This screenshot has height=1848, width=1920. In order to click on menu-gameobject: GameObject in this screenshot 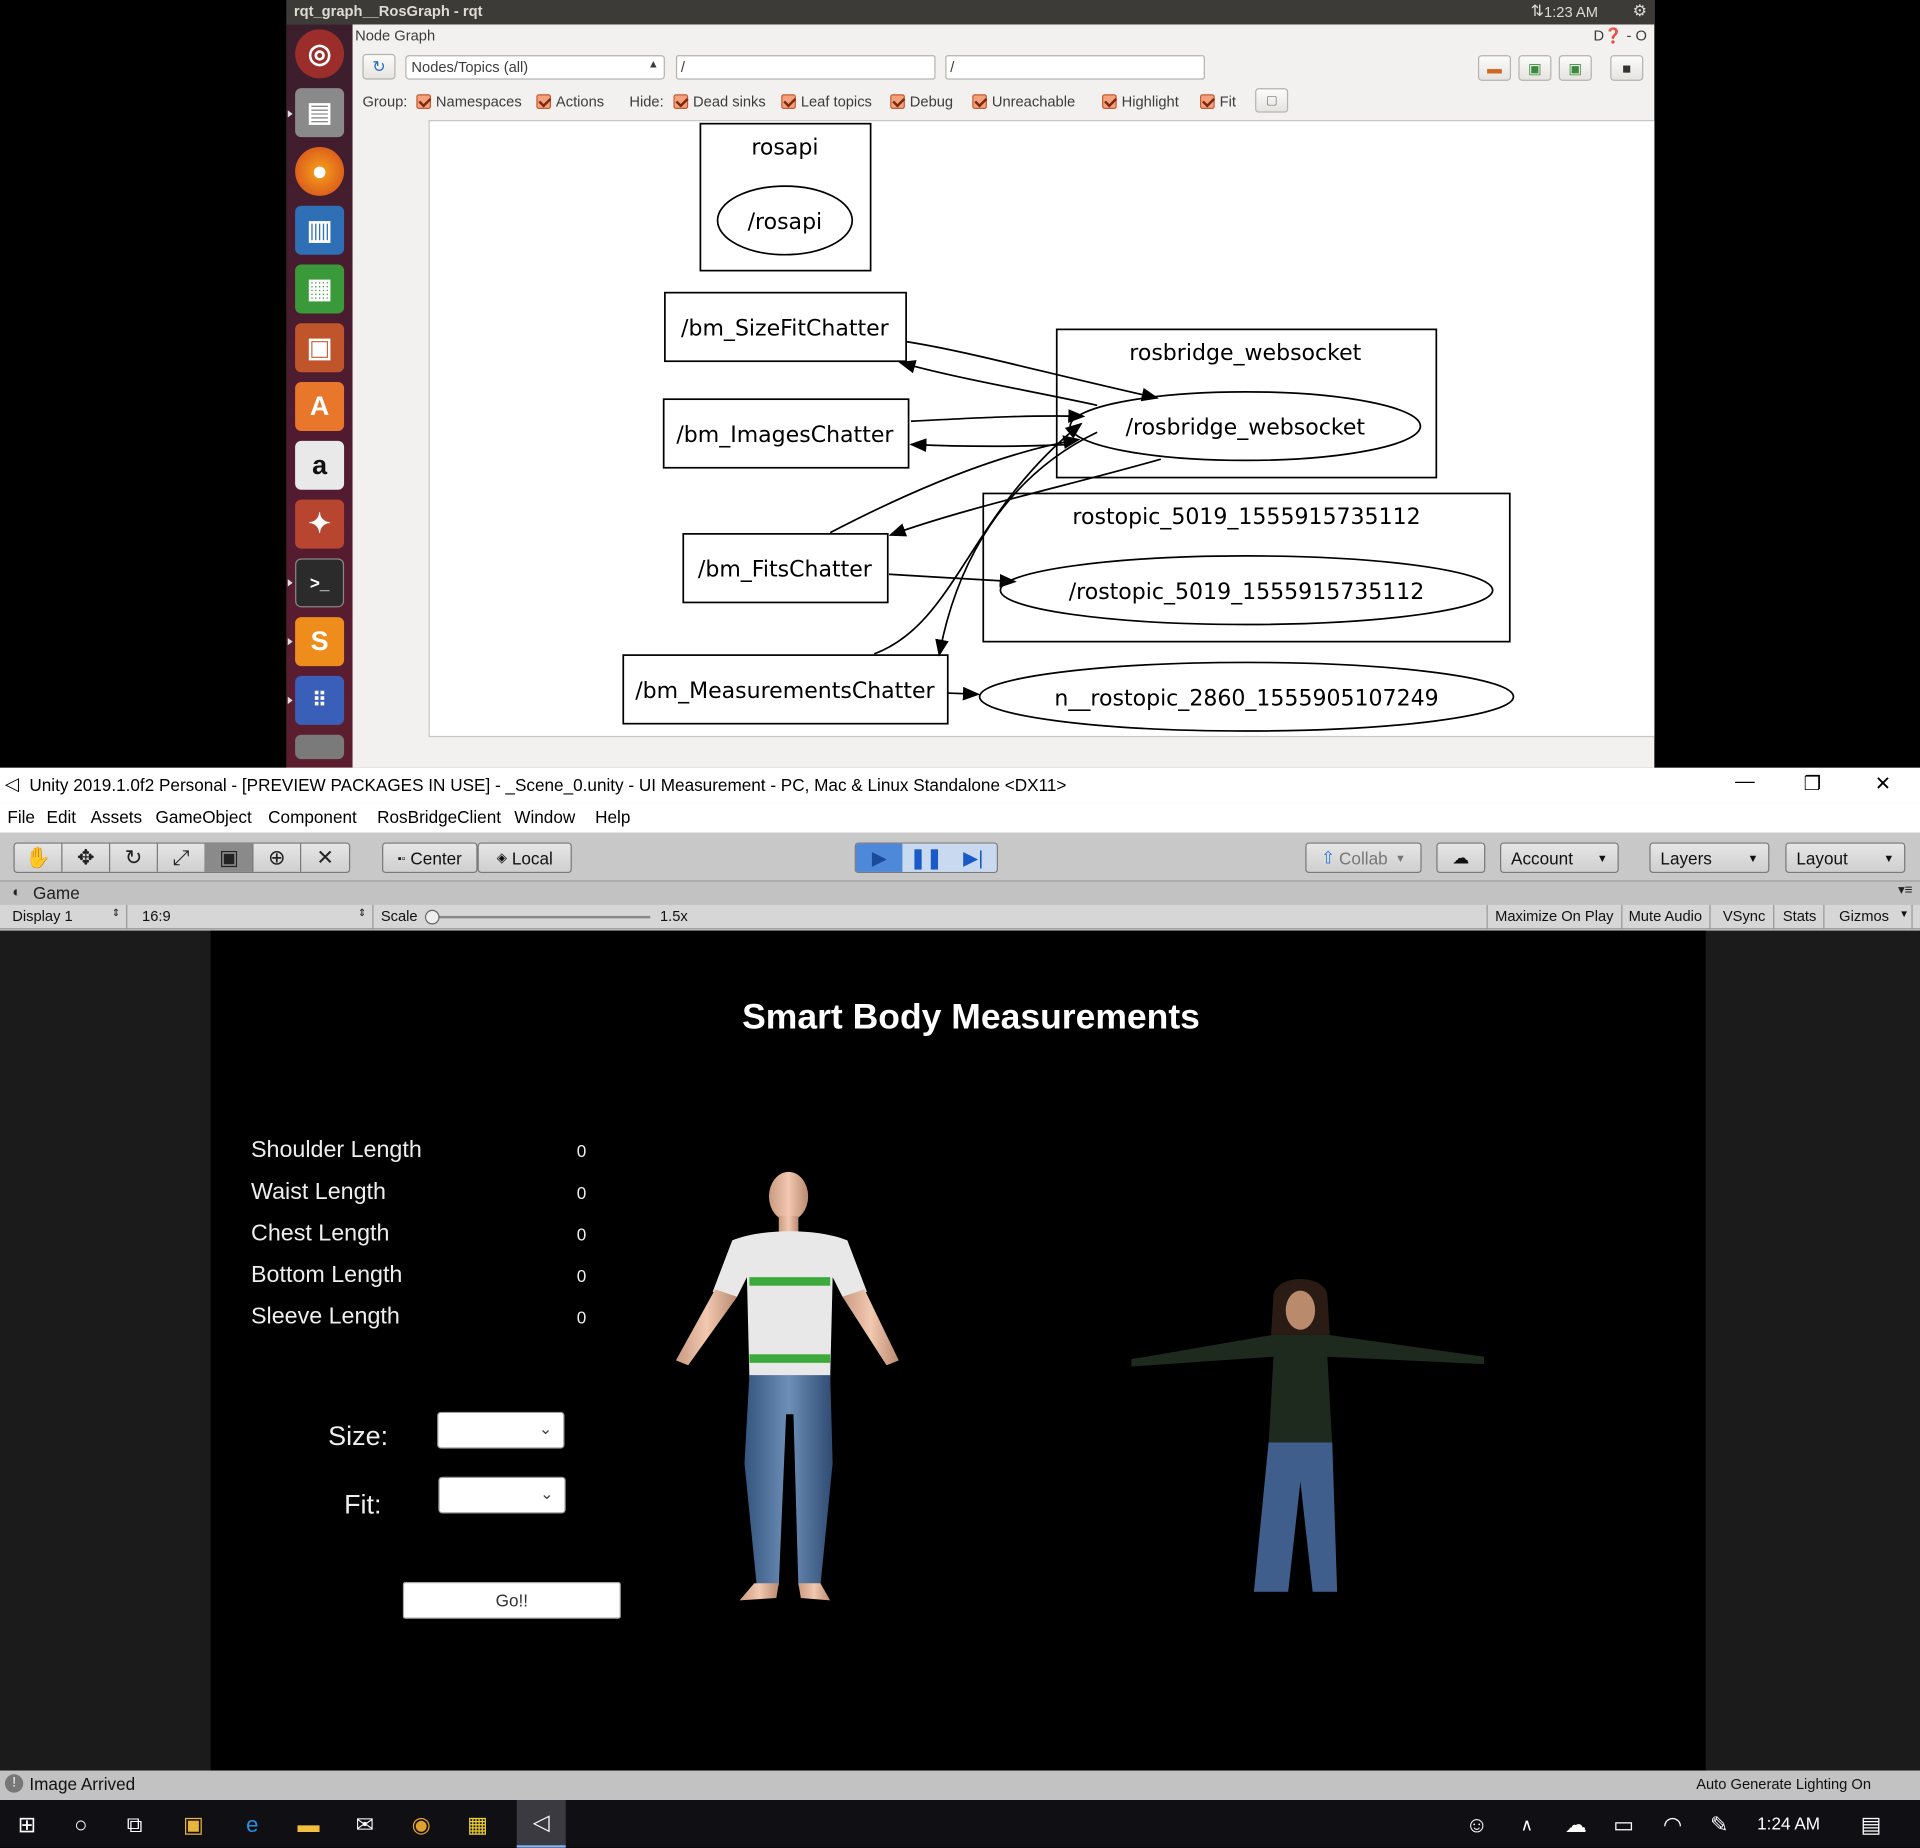, I will do `click(204, 817)`.